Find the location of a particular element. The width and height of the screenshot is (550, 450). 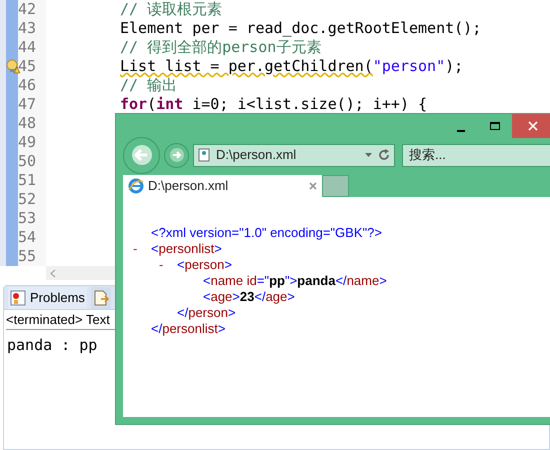

line-number: 55 is located at coordinates (27, 256).